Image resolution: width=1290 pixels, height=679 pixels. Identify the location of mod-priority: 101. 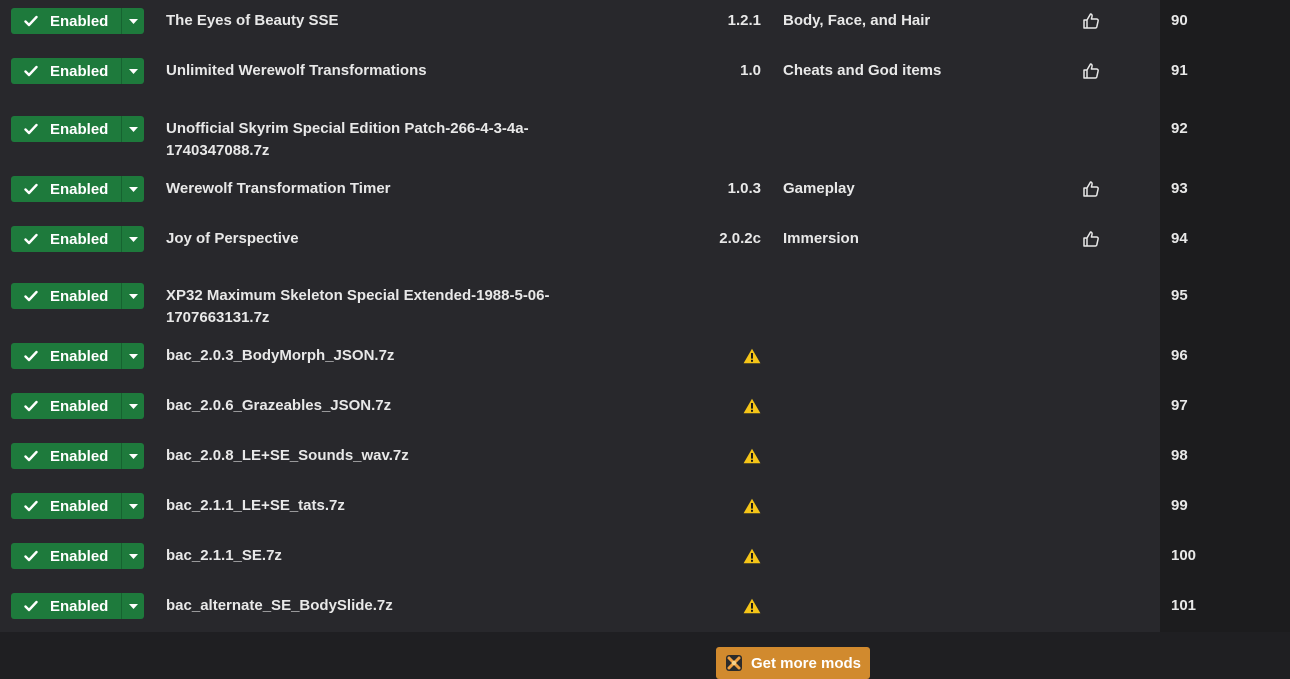
(1184, 605).